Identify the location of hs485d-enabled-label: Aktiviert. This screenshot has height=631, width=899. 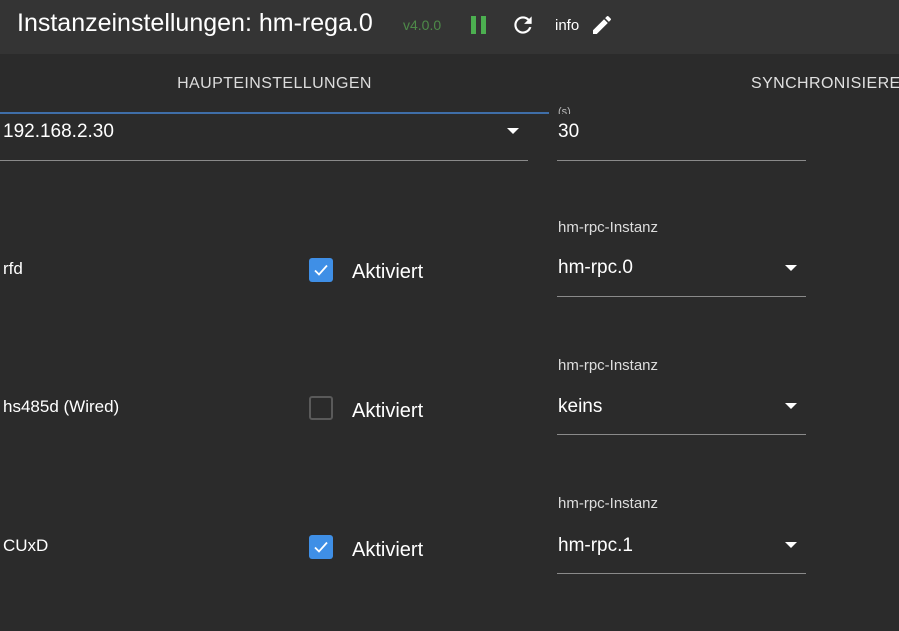
(387, 411).